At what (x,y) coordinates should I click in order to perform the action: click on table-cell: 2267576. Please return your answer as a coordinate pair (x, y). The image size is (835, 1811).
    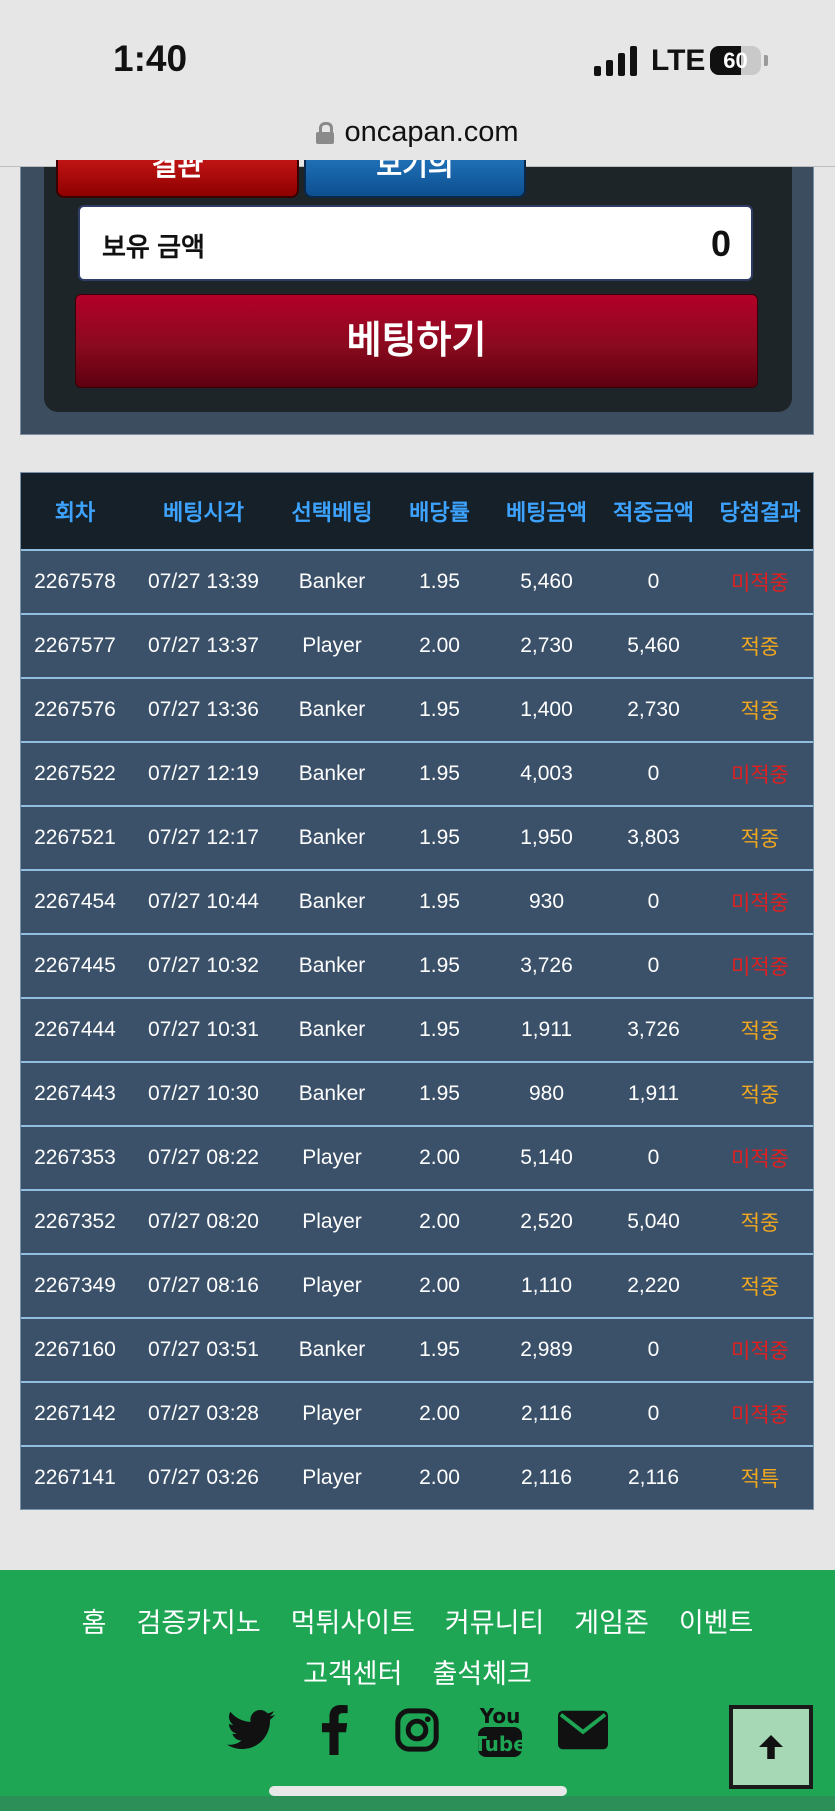
    Looking at the image, I should click on (75, 709).